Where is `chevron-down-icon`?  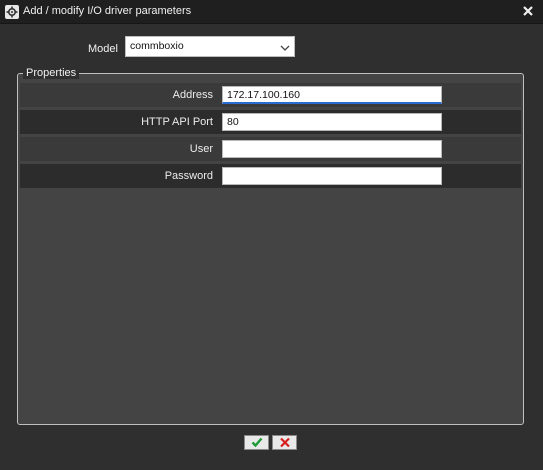
chevron-down-icon is located at coordinates (285, 49).